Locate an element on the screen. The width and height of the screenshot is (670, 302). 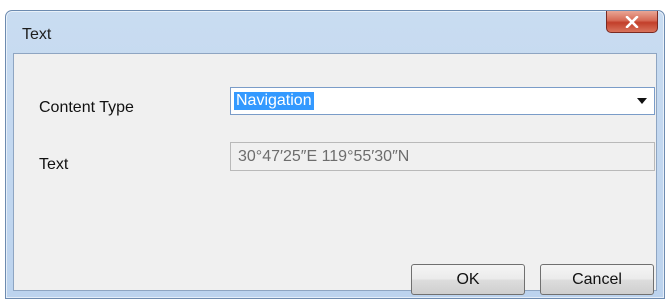
text-field-value: 30°47′25″E 119°55′30″N is located at coordinates (324, 156).